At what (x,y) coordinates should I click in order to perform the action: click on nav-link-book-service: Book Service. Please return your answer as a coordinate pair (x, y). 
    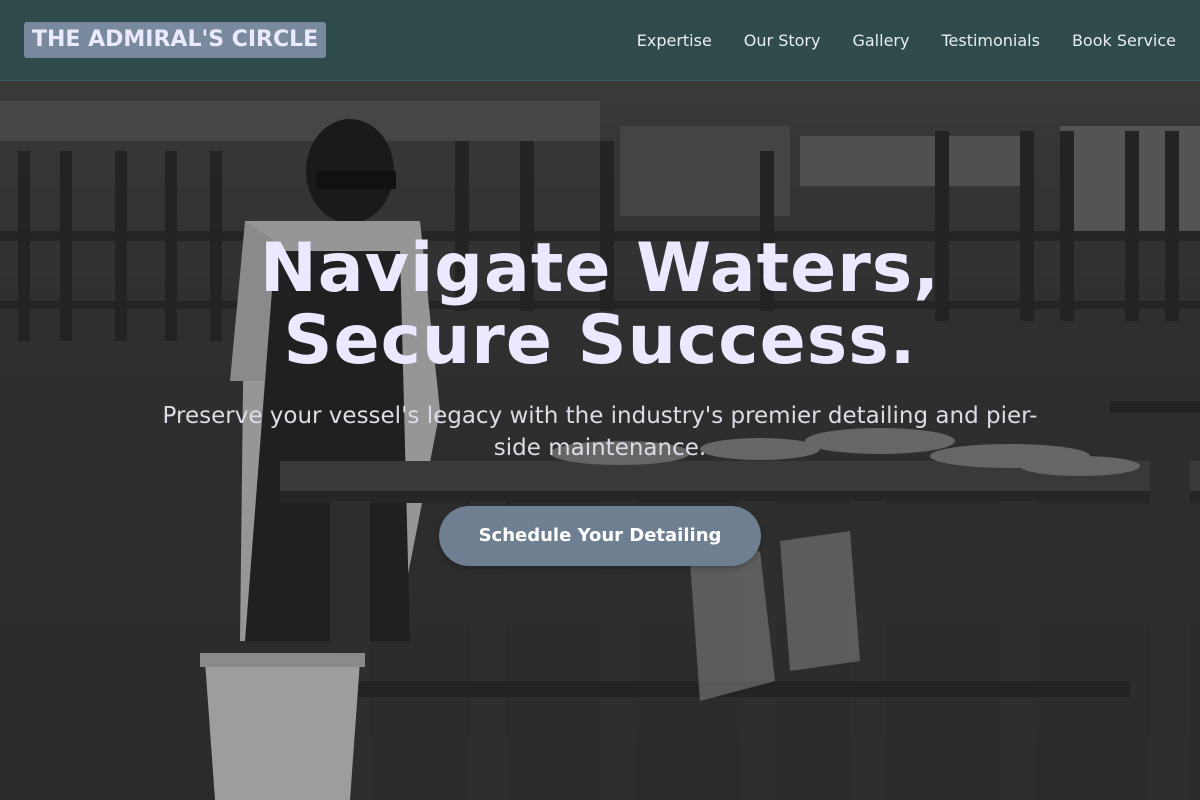
    Looking at the image, I should click on (1124, 40).